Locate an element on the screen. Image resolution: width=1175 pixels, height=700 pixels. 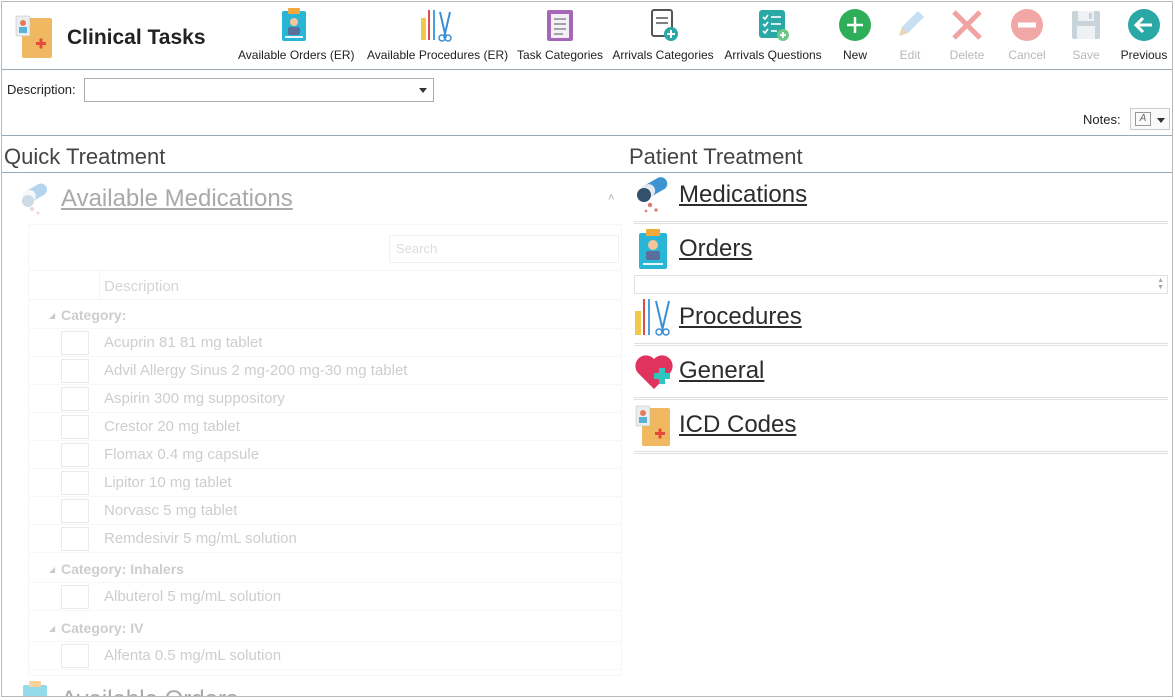
orders-label: Orders is located at coordinates (716, 248).